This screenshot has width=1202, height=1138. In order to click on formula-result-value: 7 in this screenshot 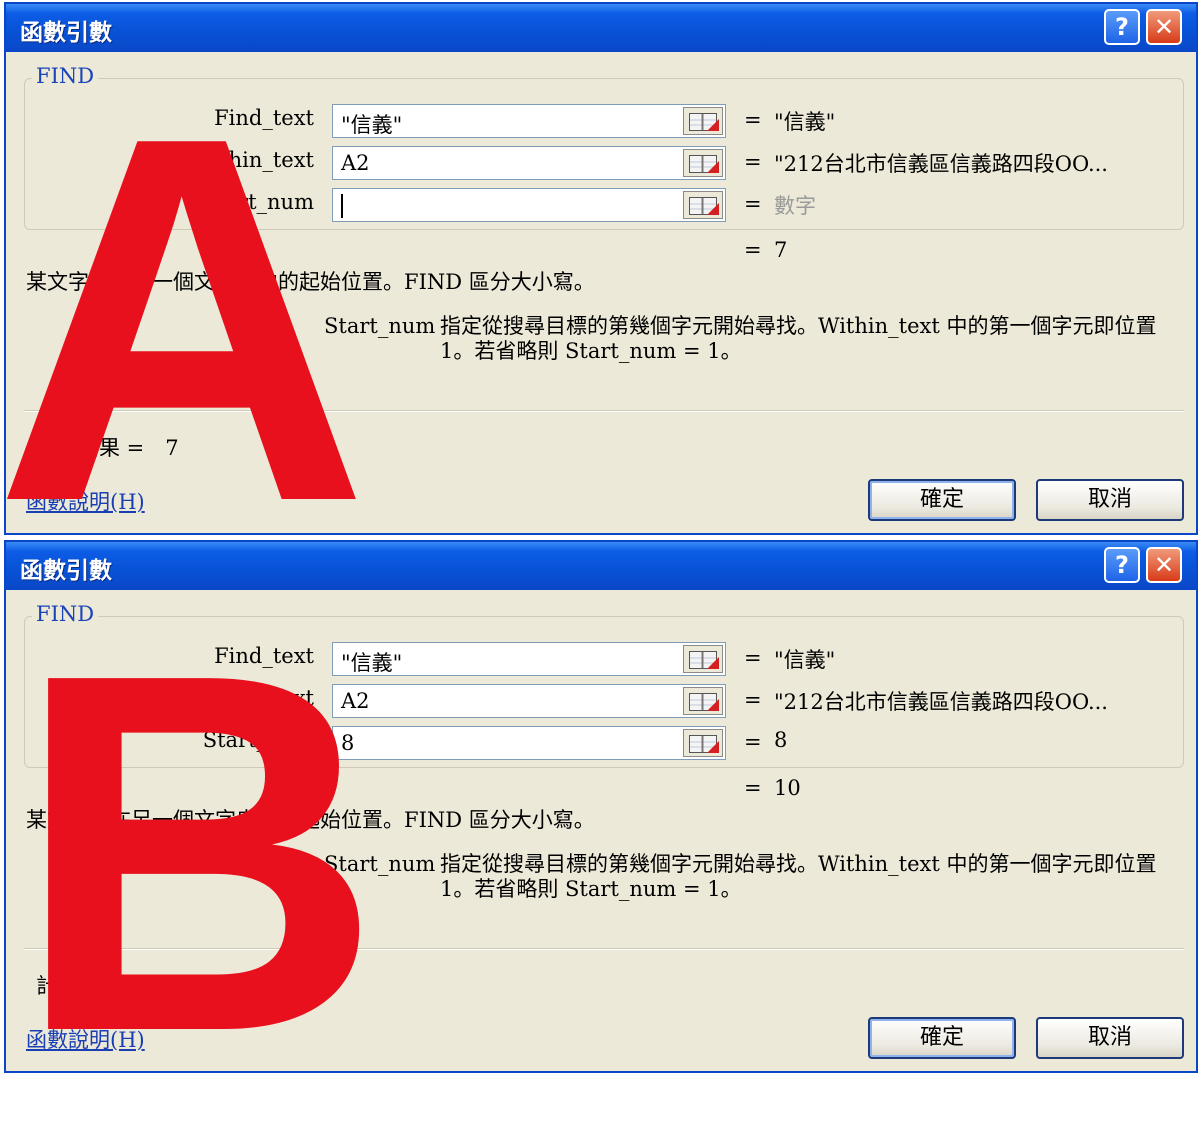, I will do `click(781, 250)`.